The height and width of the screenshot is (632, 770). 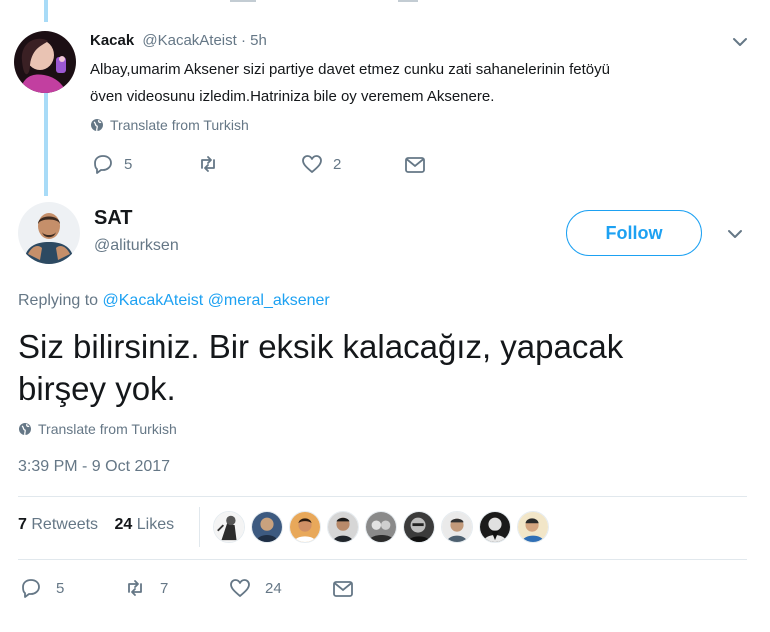 What do you see at coordinates (46, 143) in the screenshot?
I see `thread-line` at bounding box center [46, 143].